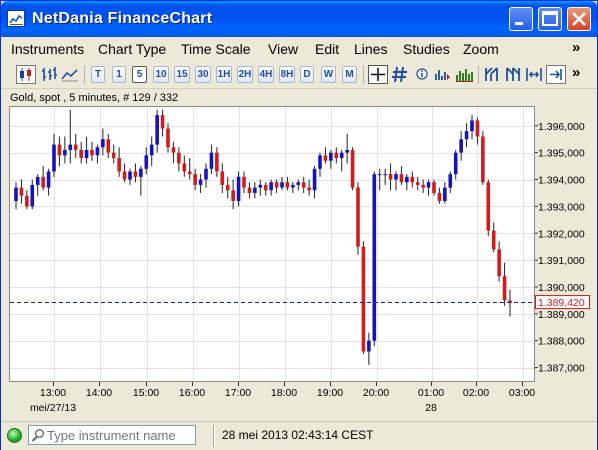 This screenshot has width=598, height=450. Describe the element at coordinates (521, 19) in the screenshot. I see `minimize-button` at that location.